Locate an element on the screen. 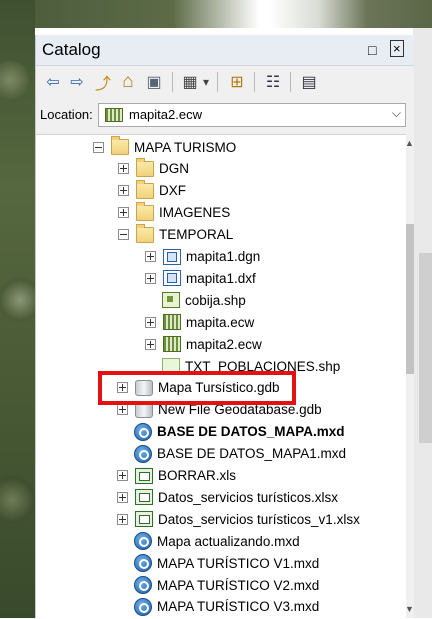  tree-item: mapita2.ecw is located at coordinates (203, 344).